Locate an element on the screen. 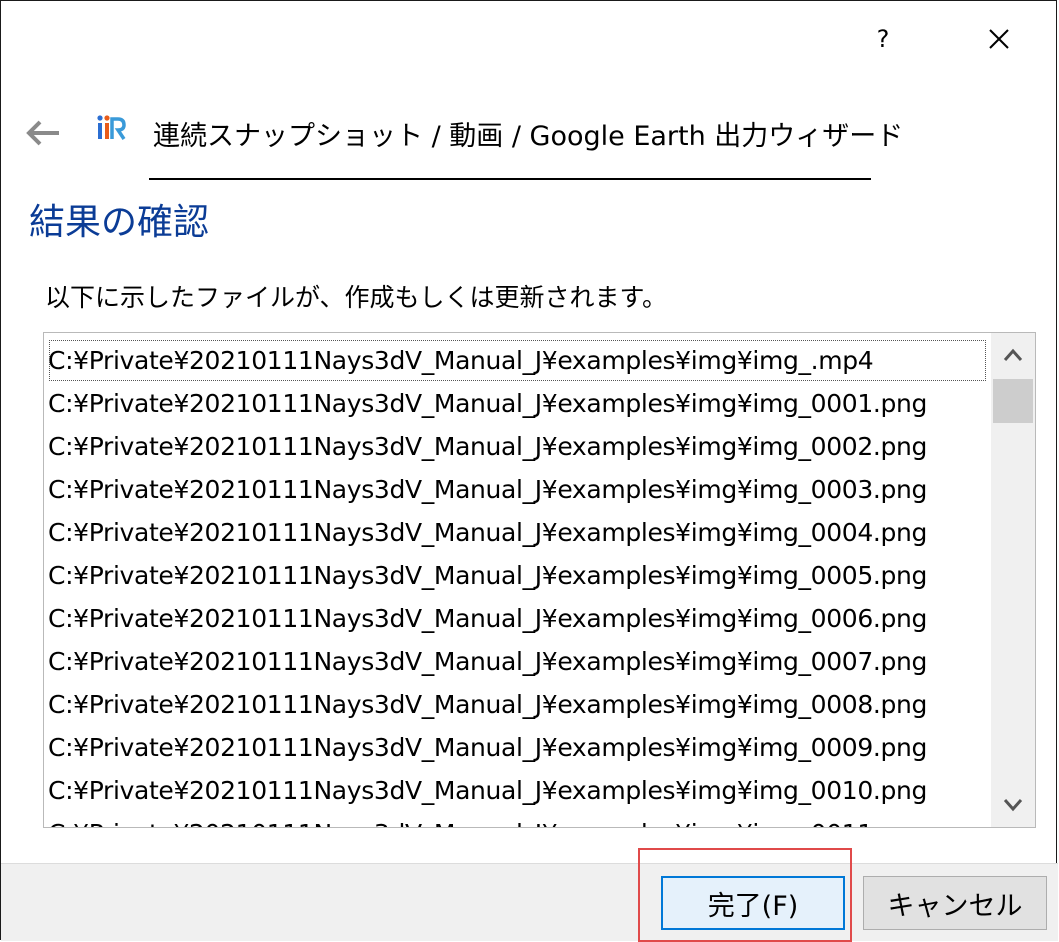  scroll-thumb is located at coordinates (1013, 401).